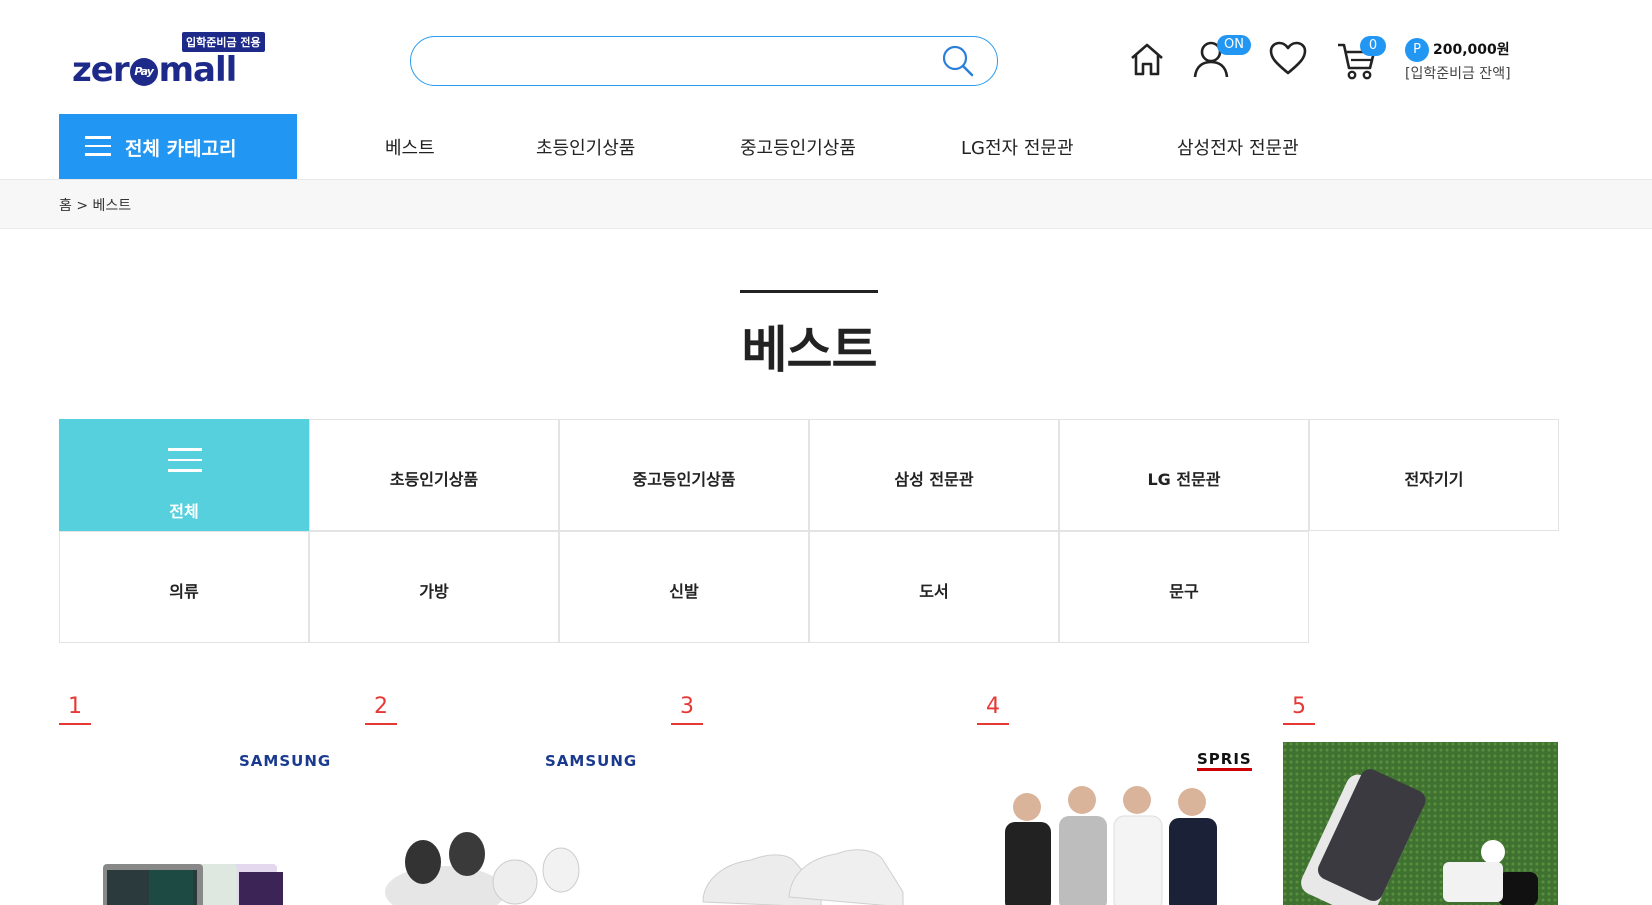 The height and width of the screenshot is (905, 1652). I want to click on category-electronics: 전자기기, so click(1434, 475).